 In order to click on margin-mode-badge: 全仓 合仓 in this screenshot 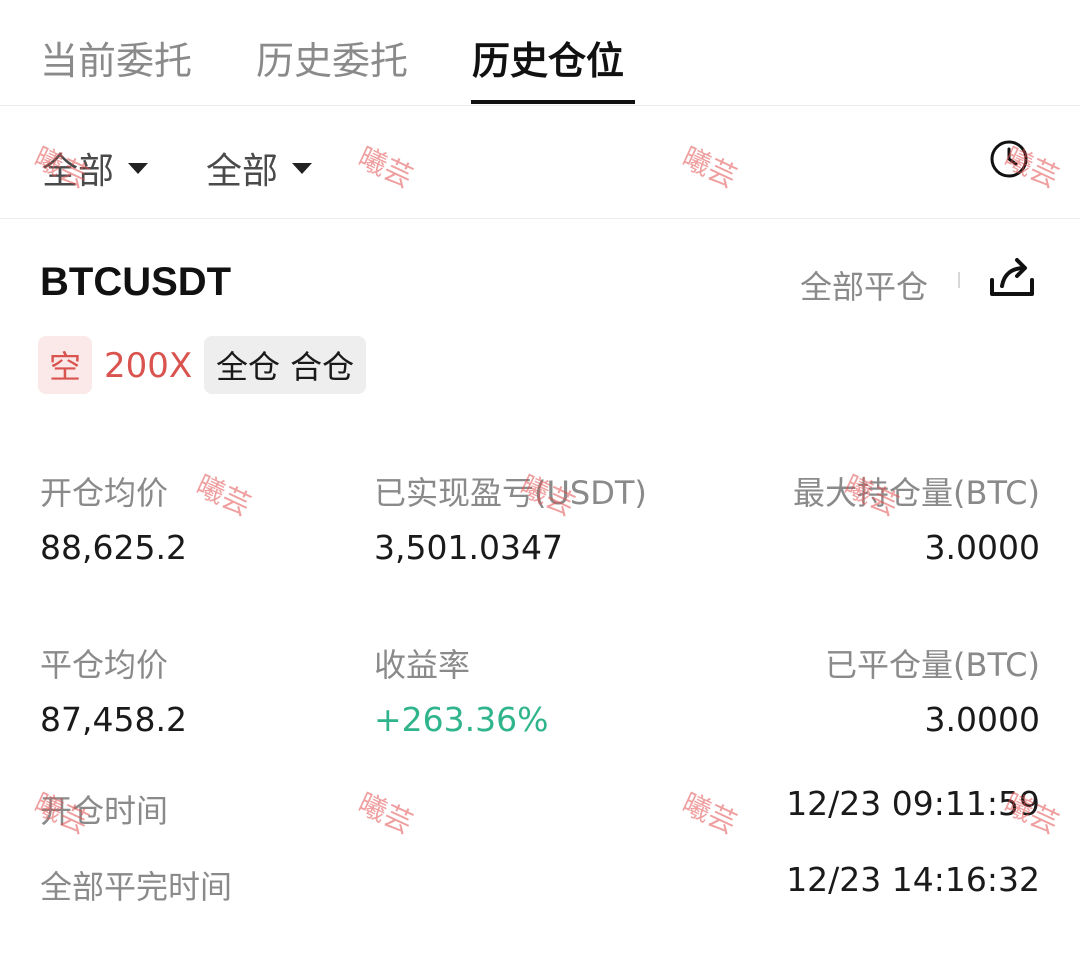, I will do `click(285, 365)`.